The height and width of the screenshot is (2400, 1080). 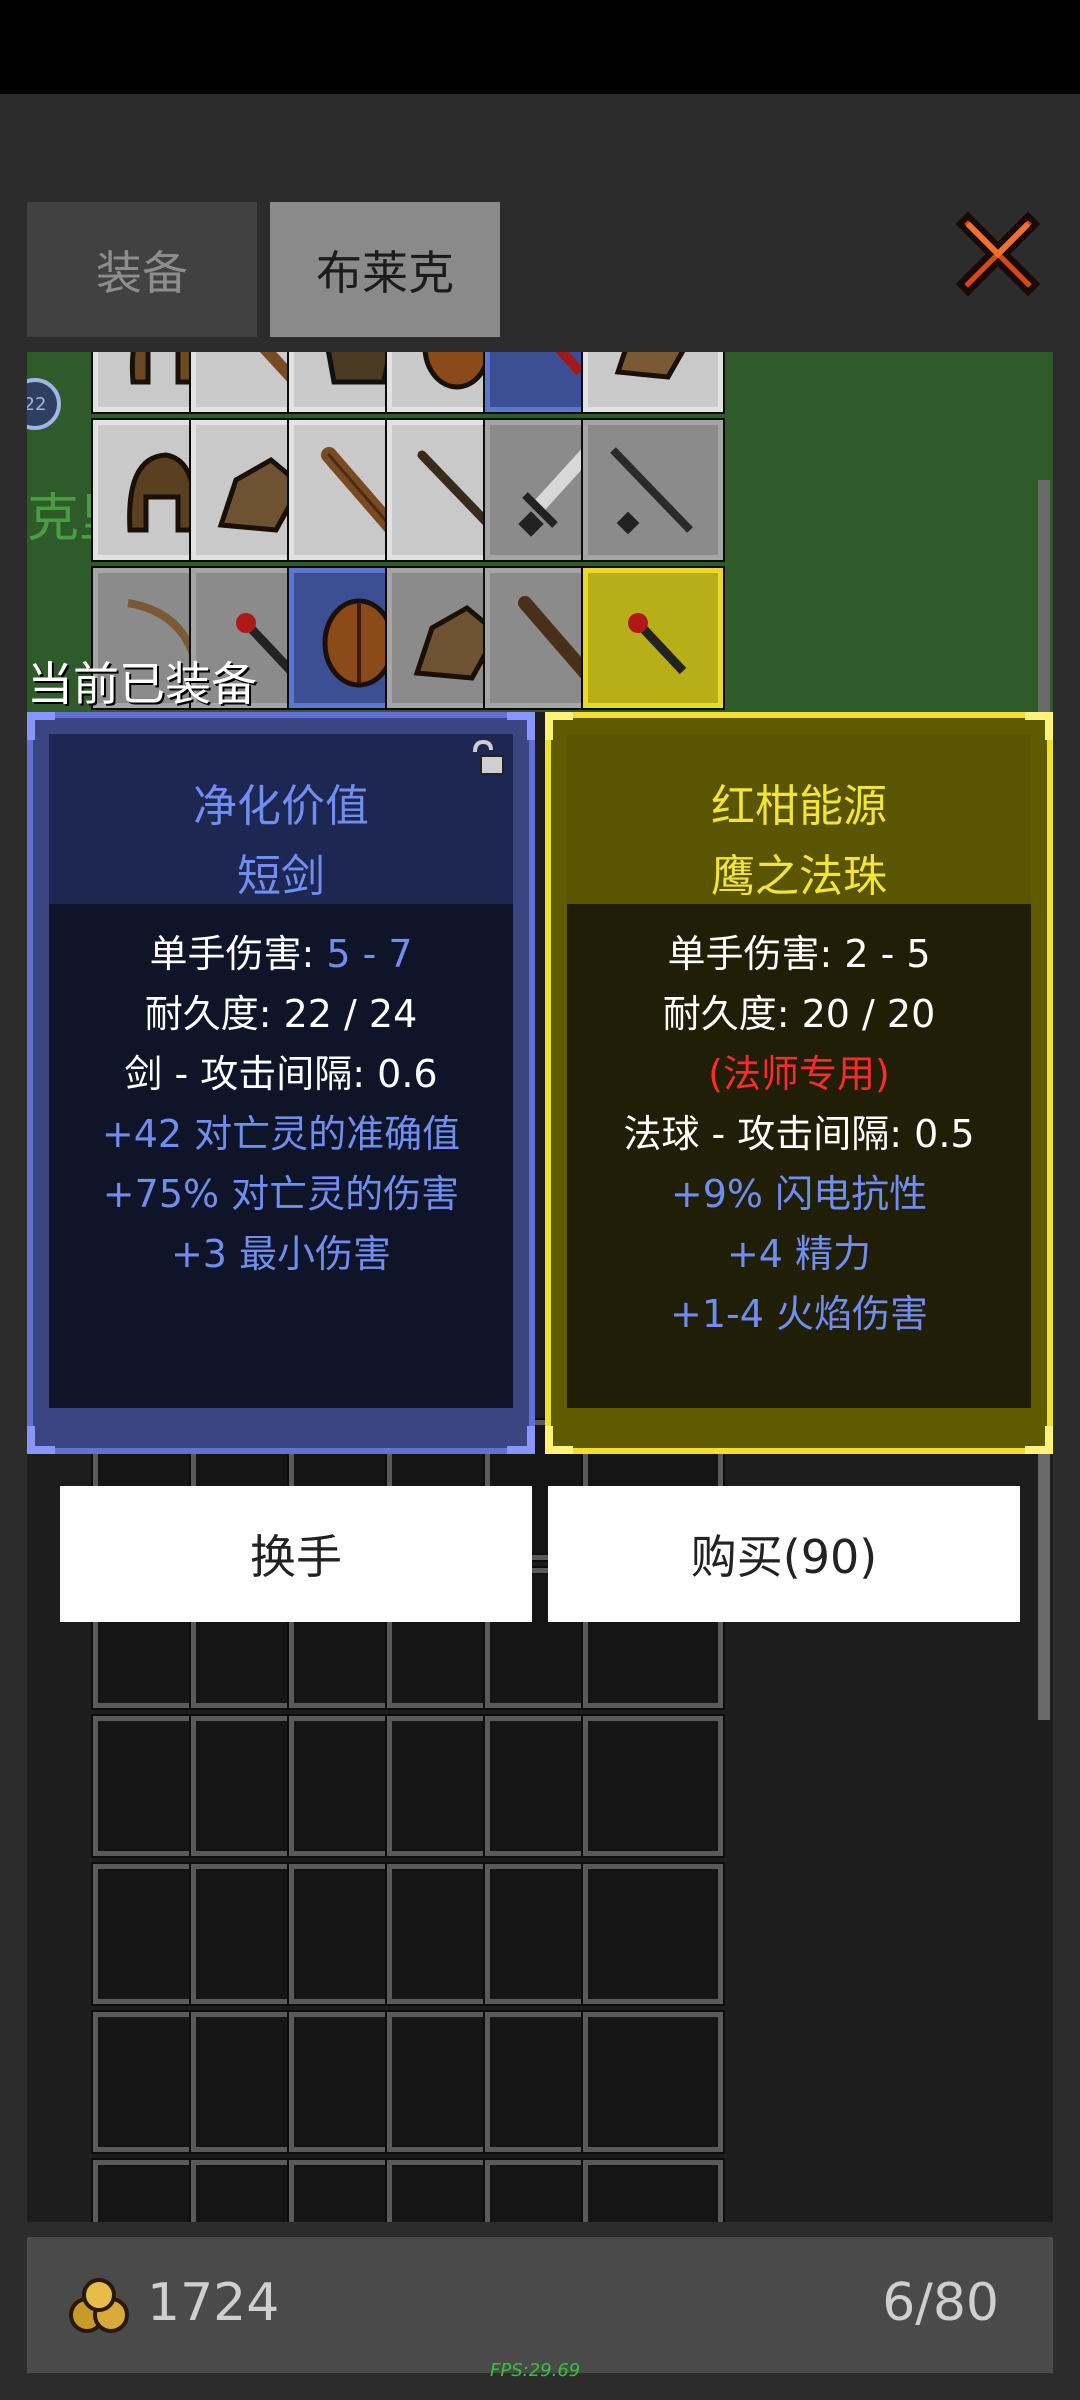 What do you see at coordinates (142, 684) in the screenshot?
I see `equipped-label: 当前已装备` at bounding box center [142, 684].